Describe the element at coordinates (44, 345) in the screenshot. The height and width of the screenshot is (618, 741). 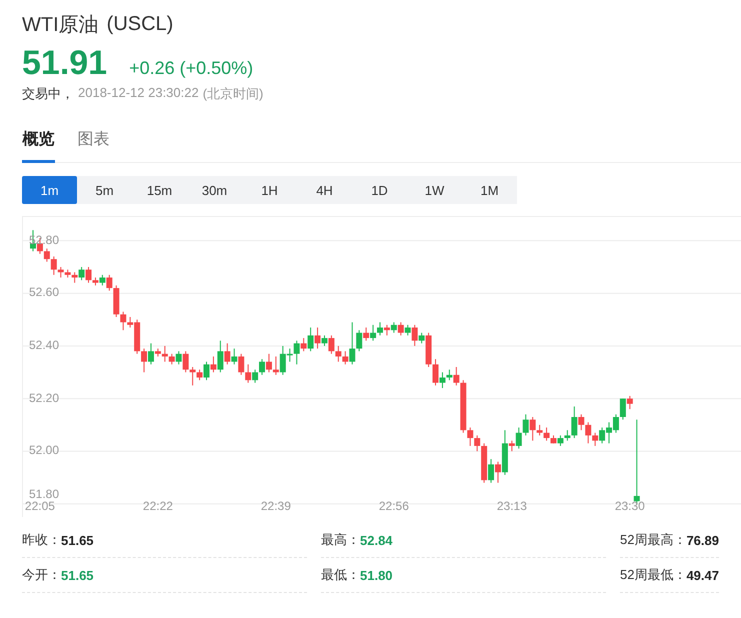
I see `axis-label: 52.40` at that location.